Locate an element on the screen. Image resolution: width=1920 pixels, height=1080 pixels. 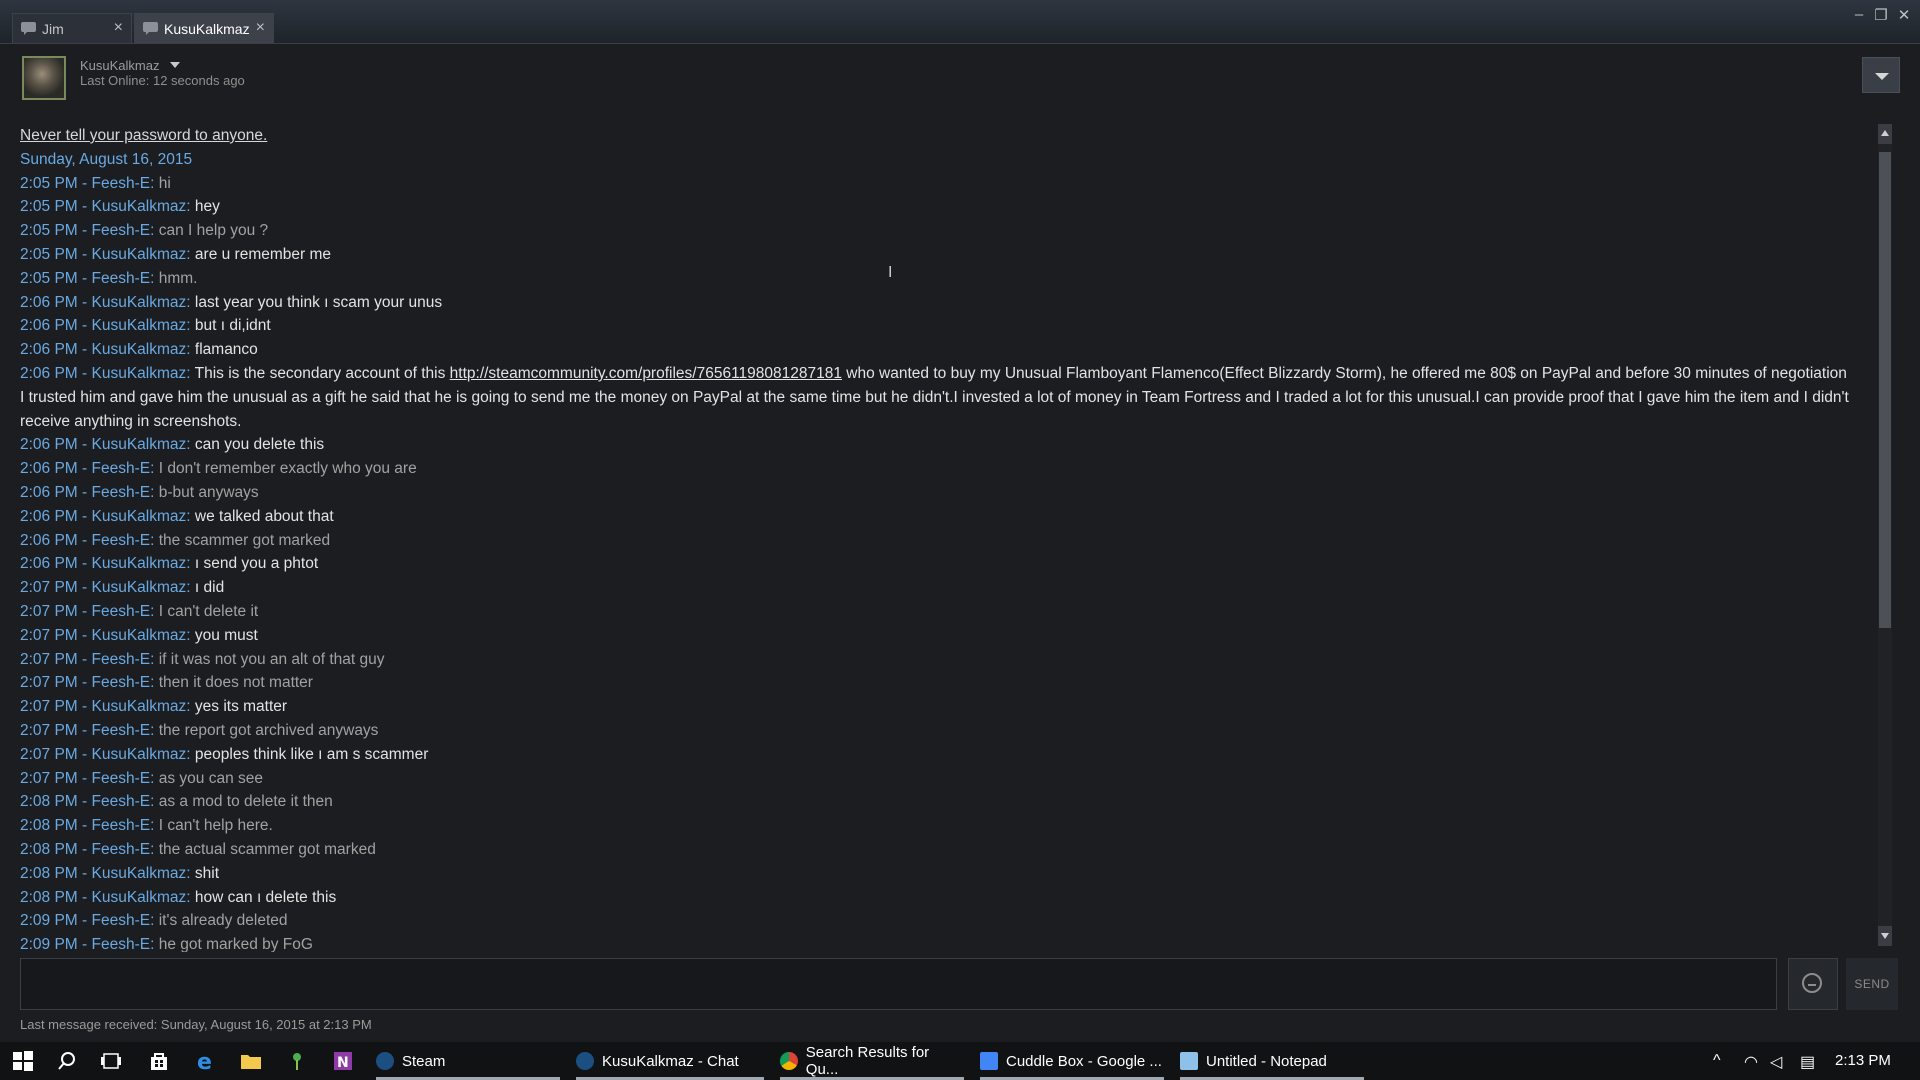
scroll-up-button is located at coordinates (1885, 134).